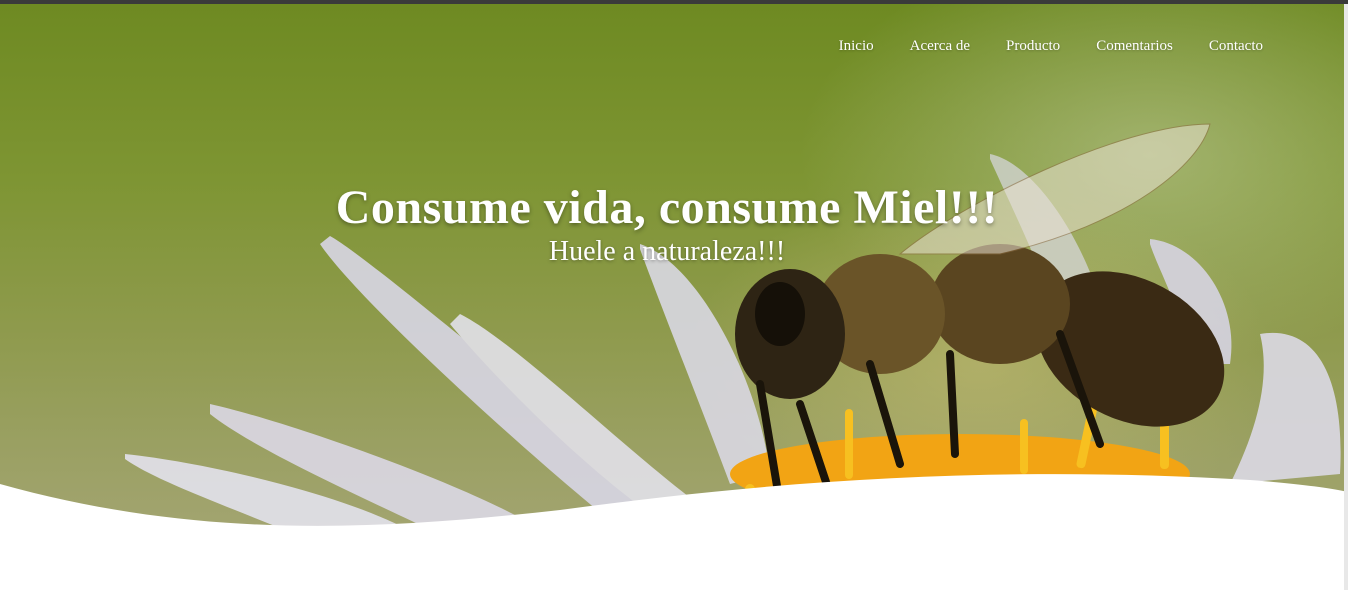 The width and height of the screenshot is (1348, 590). What do you see at coordinates (667, 251) in the screenshot?
I see `hero-subtitle: Huele a naturaleza!!!` at bounding box center [667, 251].